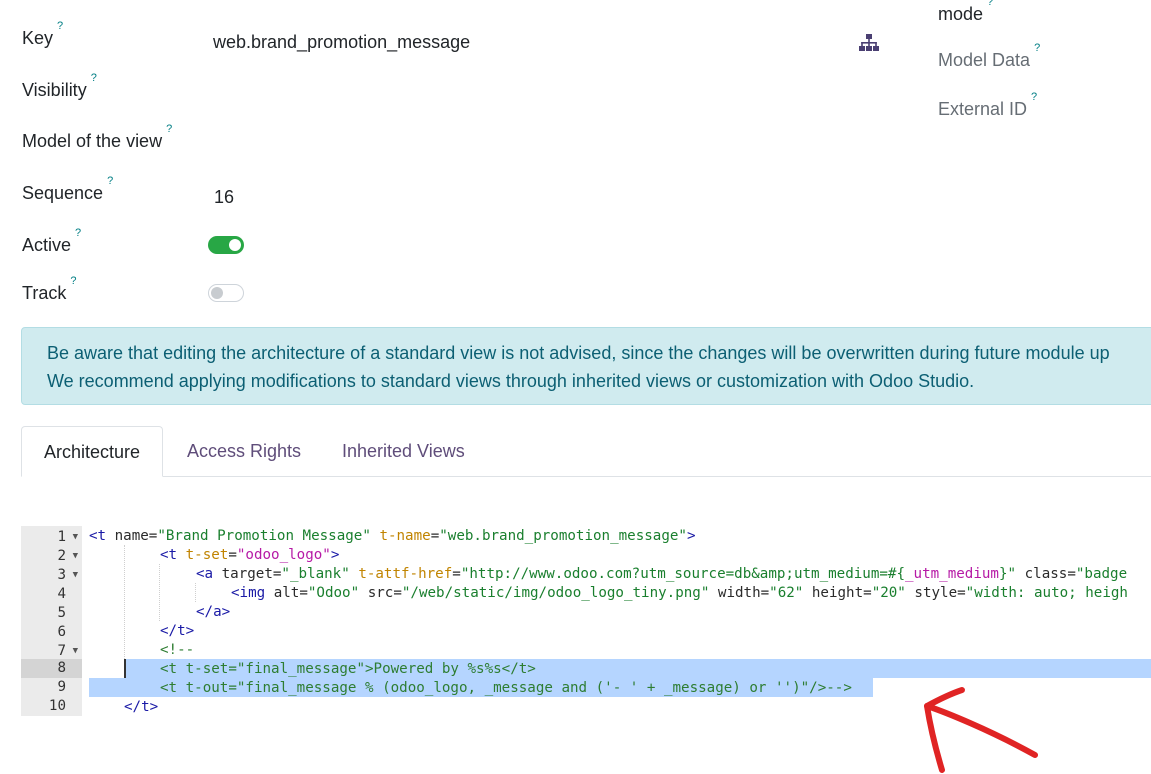 This screenshot has width=1151, height=774. I want to click on line-number: 6, so click(61, 632).